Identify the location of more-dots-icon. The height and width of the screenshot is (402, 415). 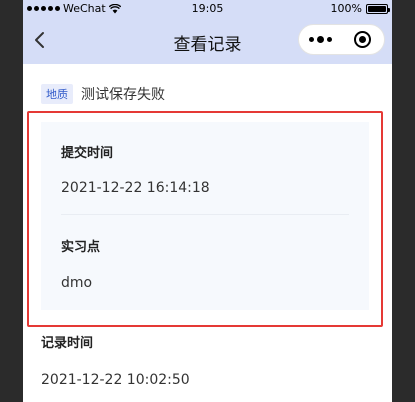
(320, 39).